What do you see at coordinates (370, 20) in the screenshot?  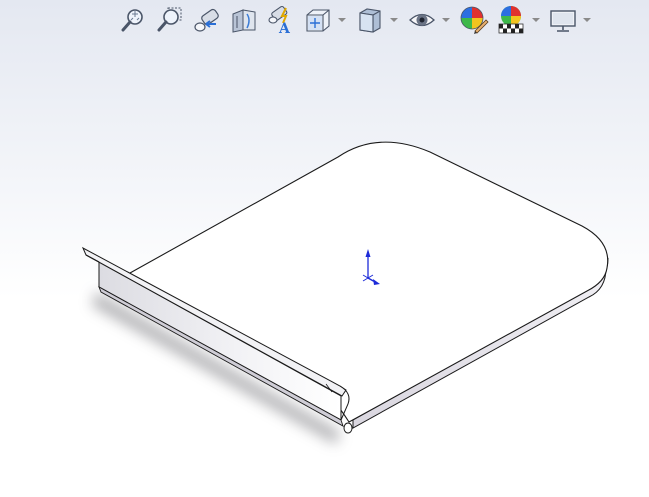 I see `display-style-icon` at bounding box center [370, 20].